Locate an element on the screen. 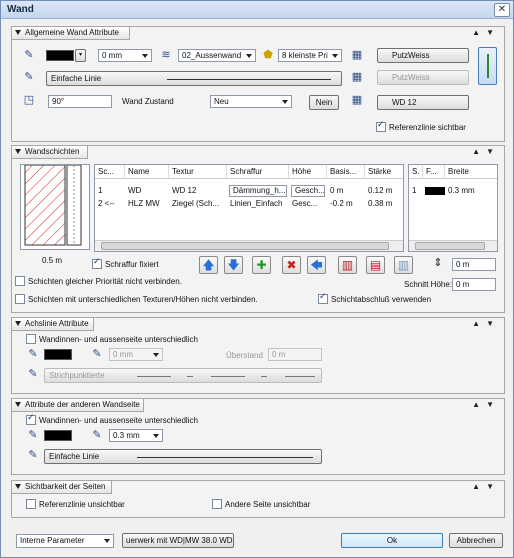 The image size is (514, 558). table-cell: WD is located at coordinates (147, 191).